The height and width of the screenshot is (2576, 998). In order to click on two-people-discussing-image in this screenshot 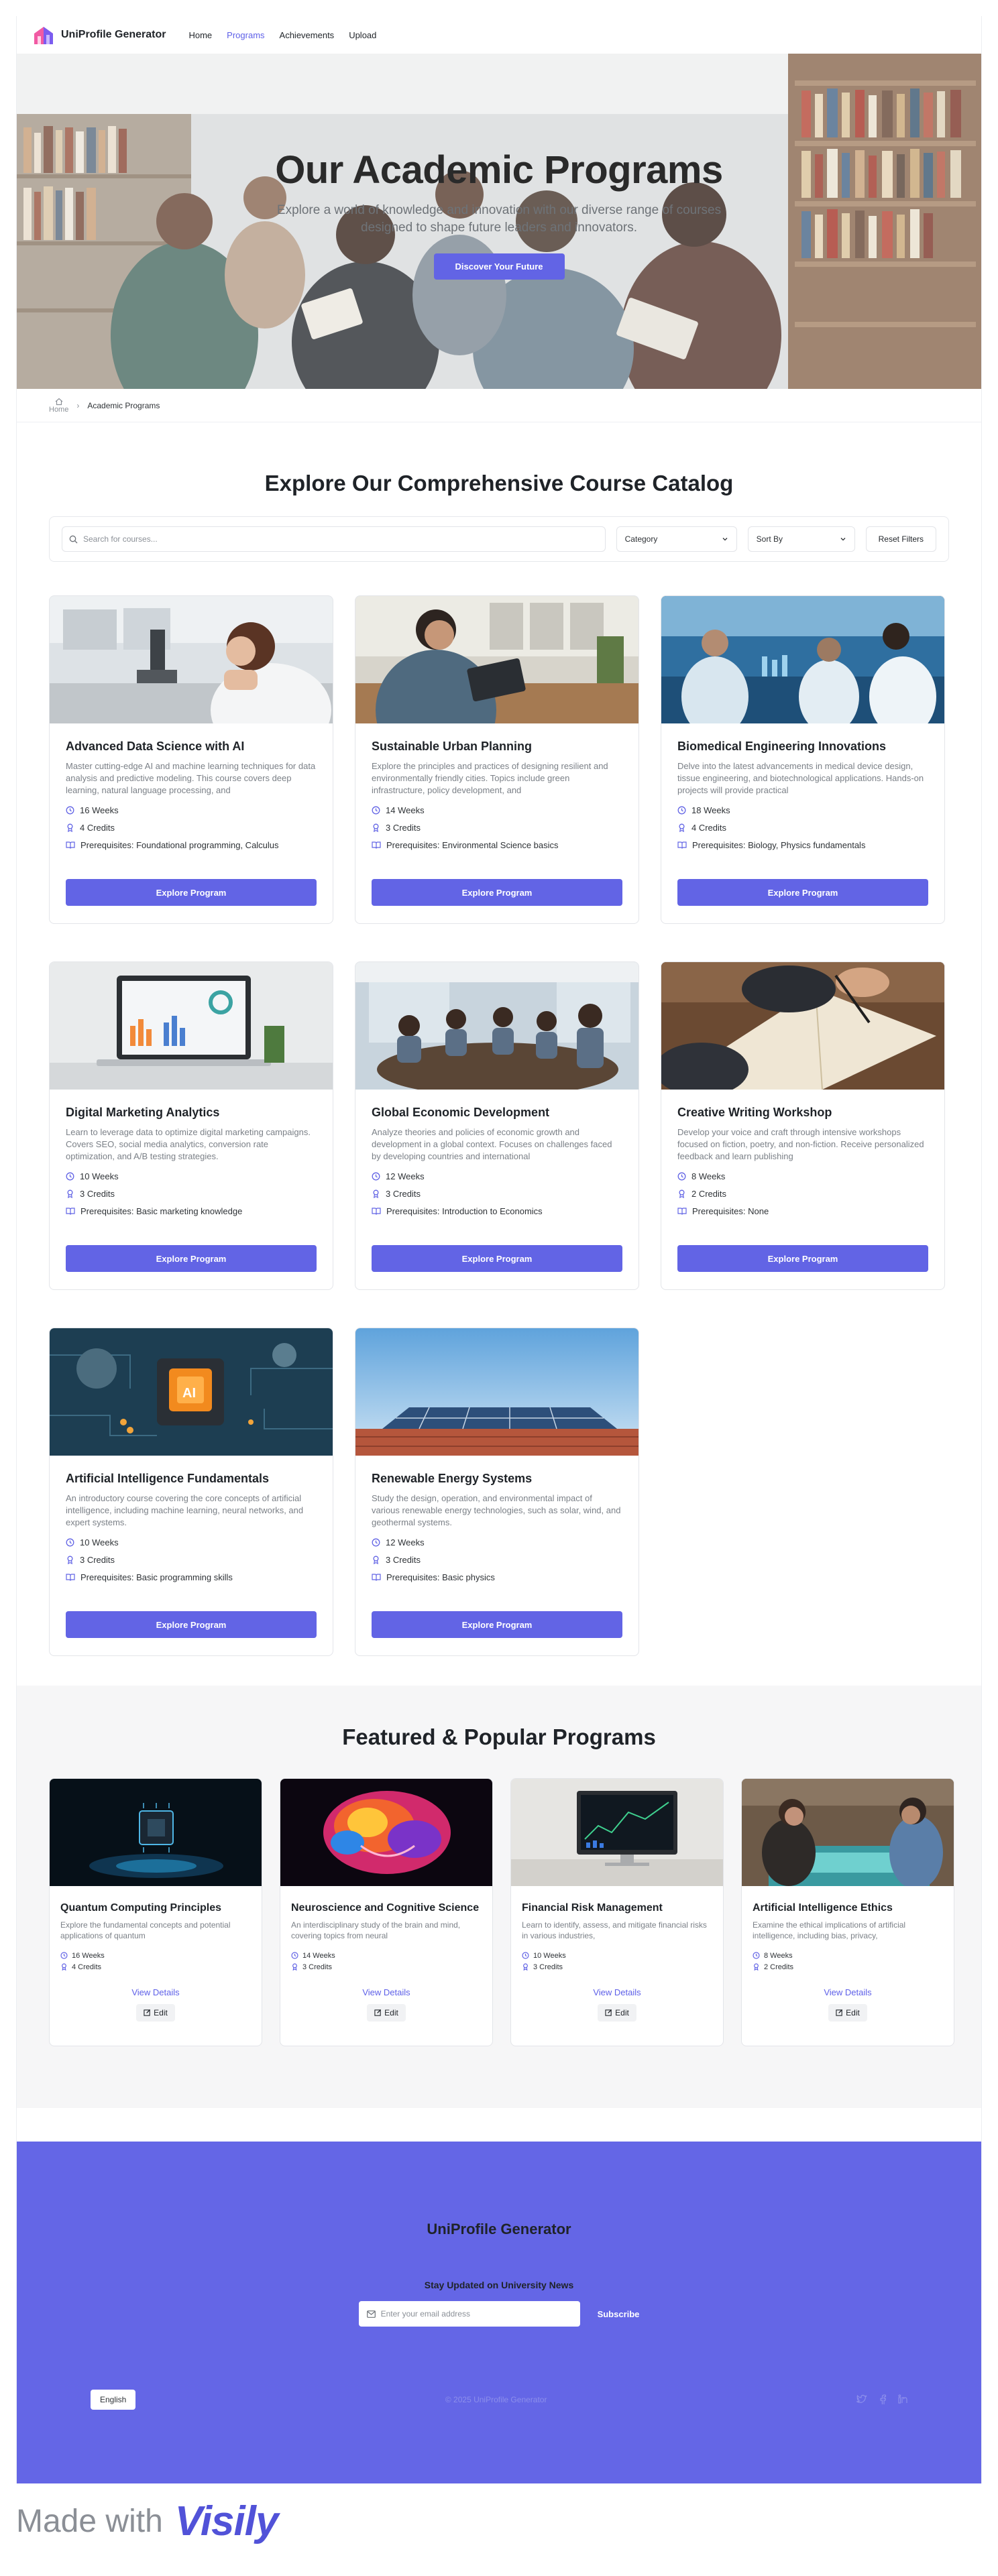, I will do `click(848, 1832)`.